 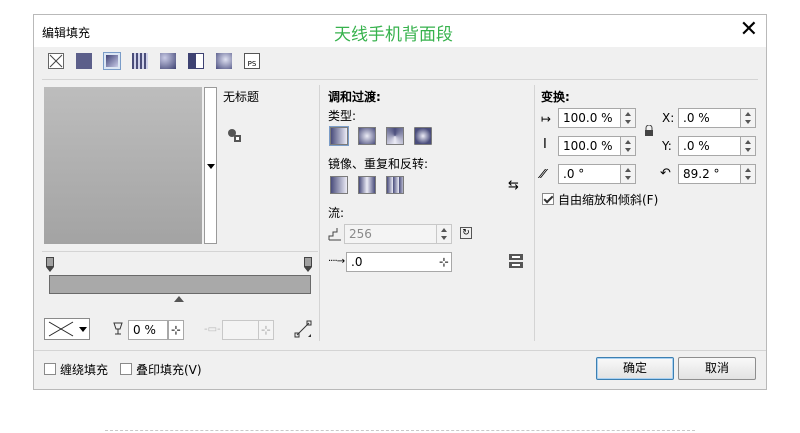 I want to click on x-label: X:, so click(x=668, y=118).